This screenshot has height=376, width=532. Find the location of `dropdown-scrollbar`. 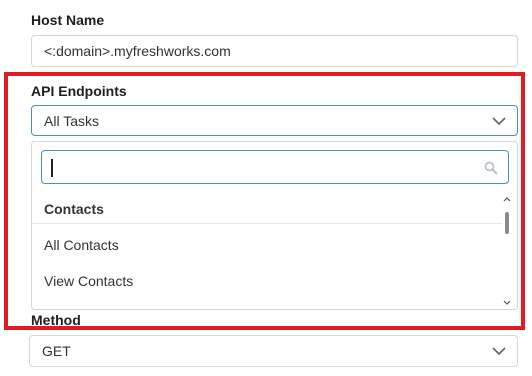

dropdown-scrollbar is located at coordinates (507, 252).